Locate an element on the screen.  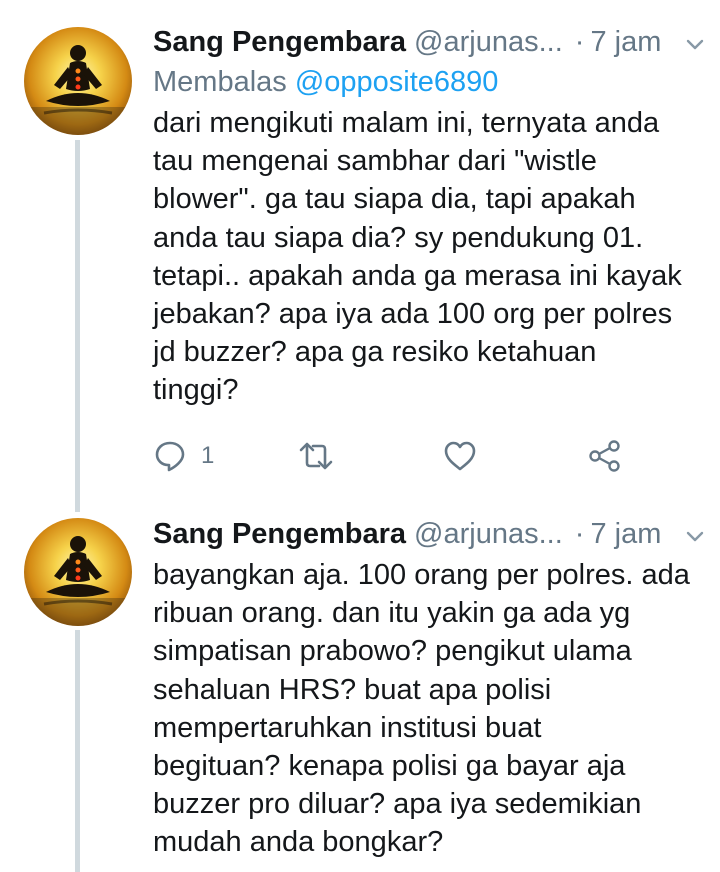
retweet-icon is located at coordinates (316, 456).